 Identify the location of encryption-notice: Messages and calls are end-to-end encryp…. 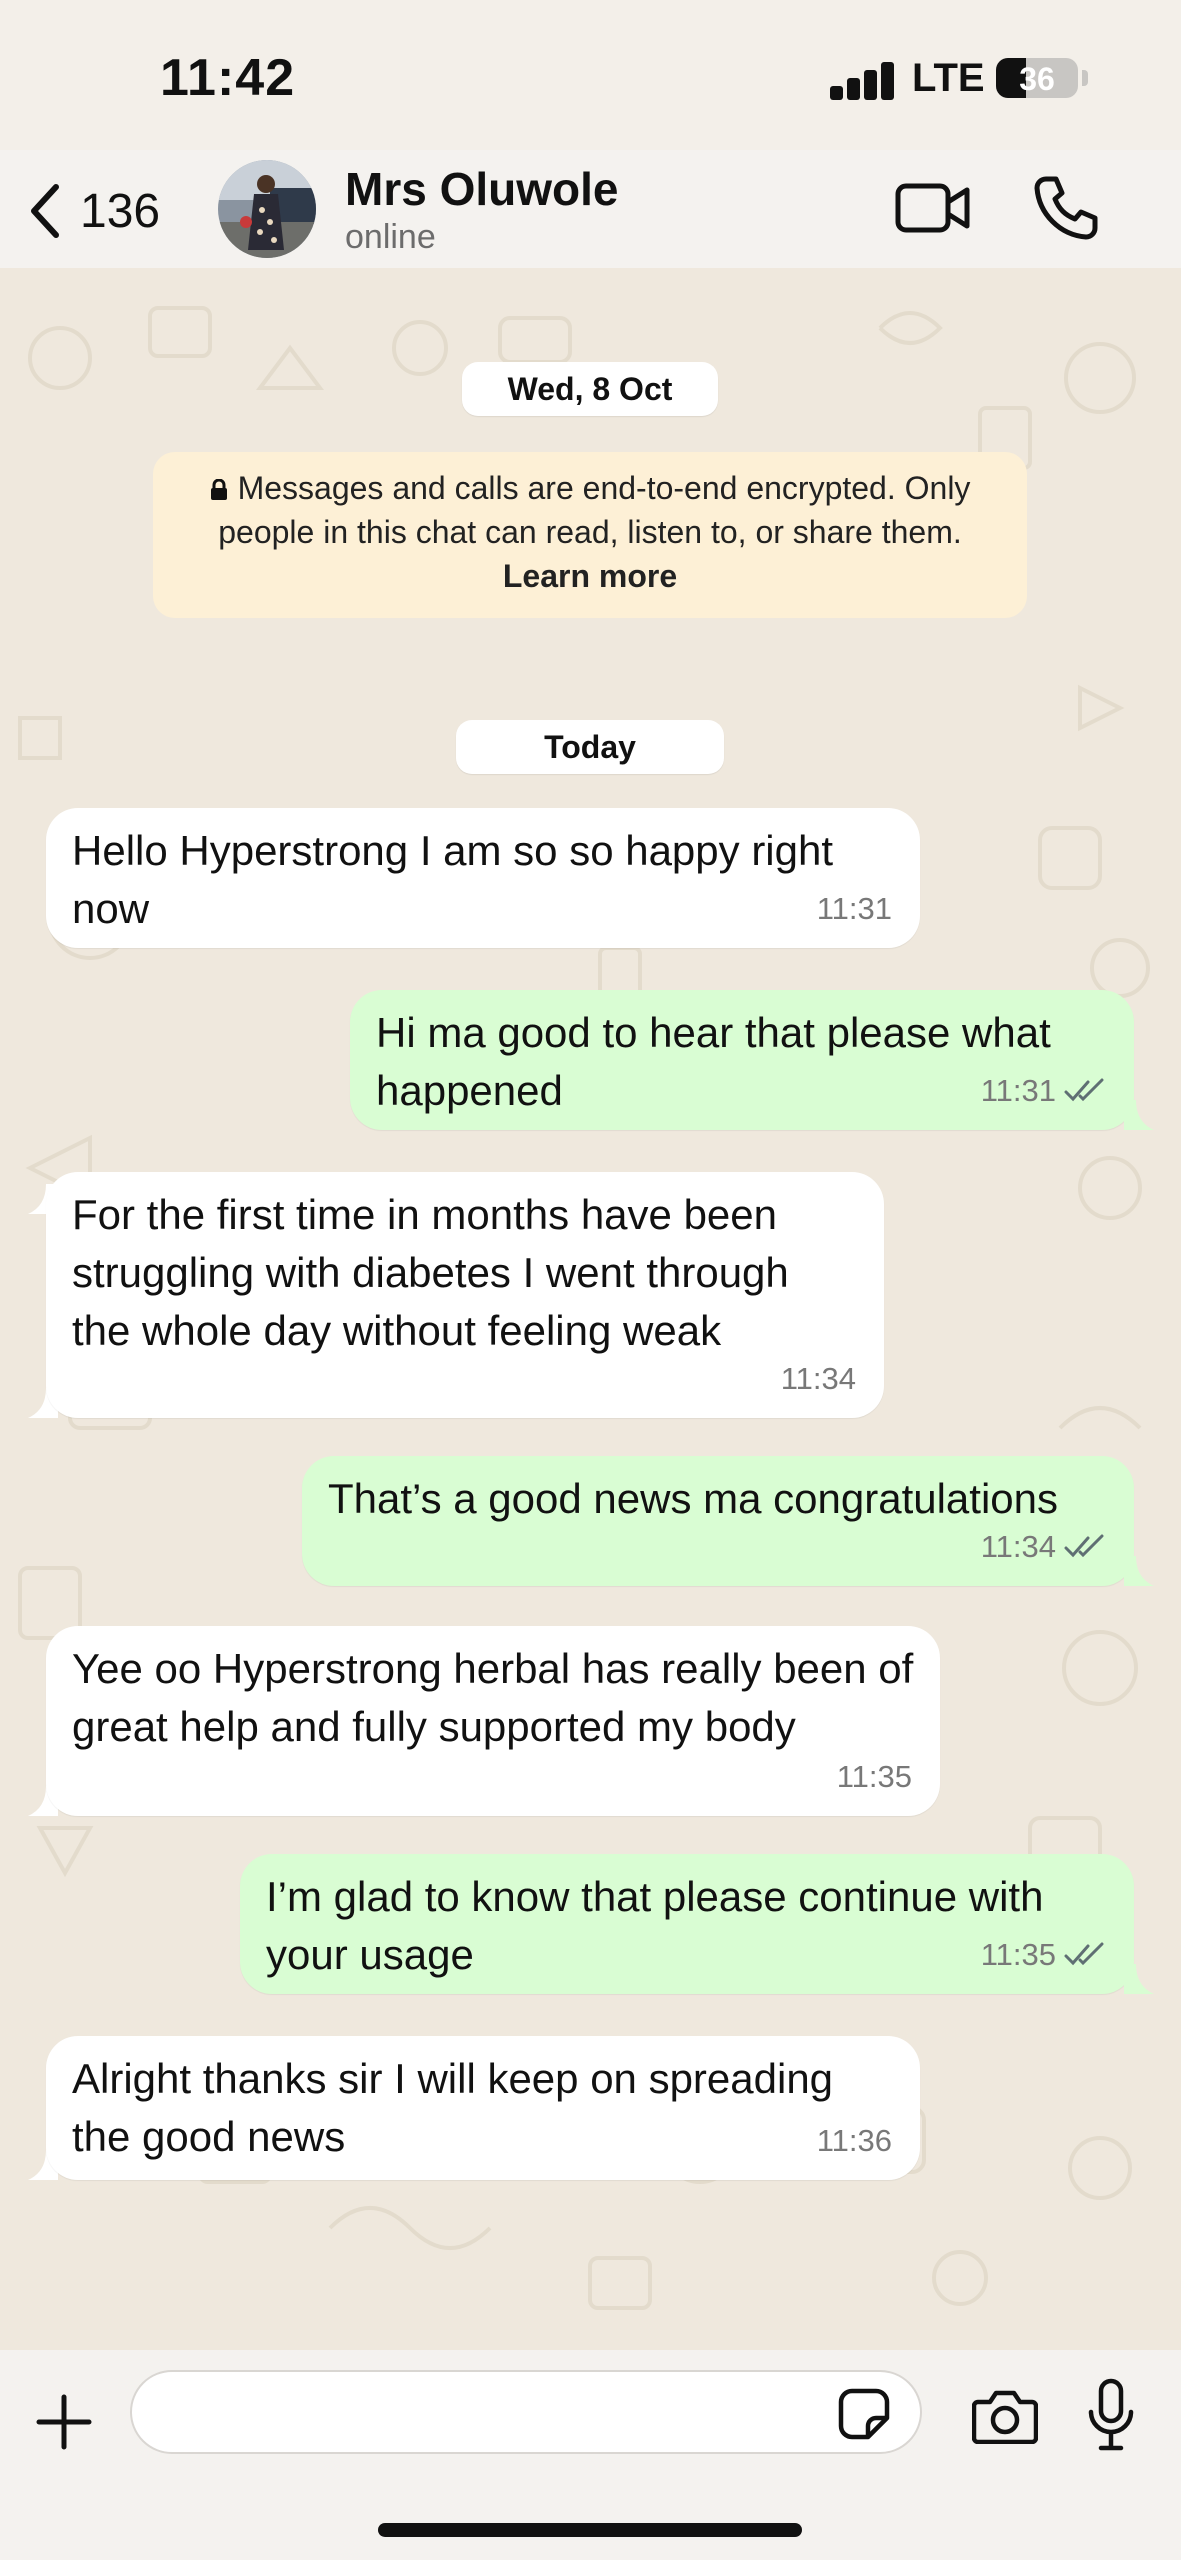
(590, 535).